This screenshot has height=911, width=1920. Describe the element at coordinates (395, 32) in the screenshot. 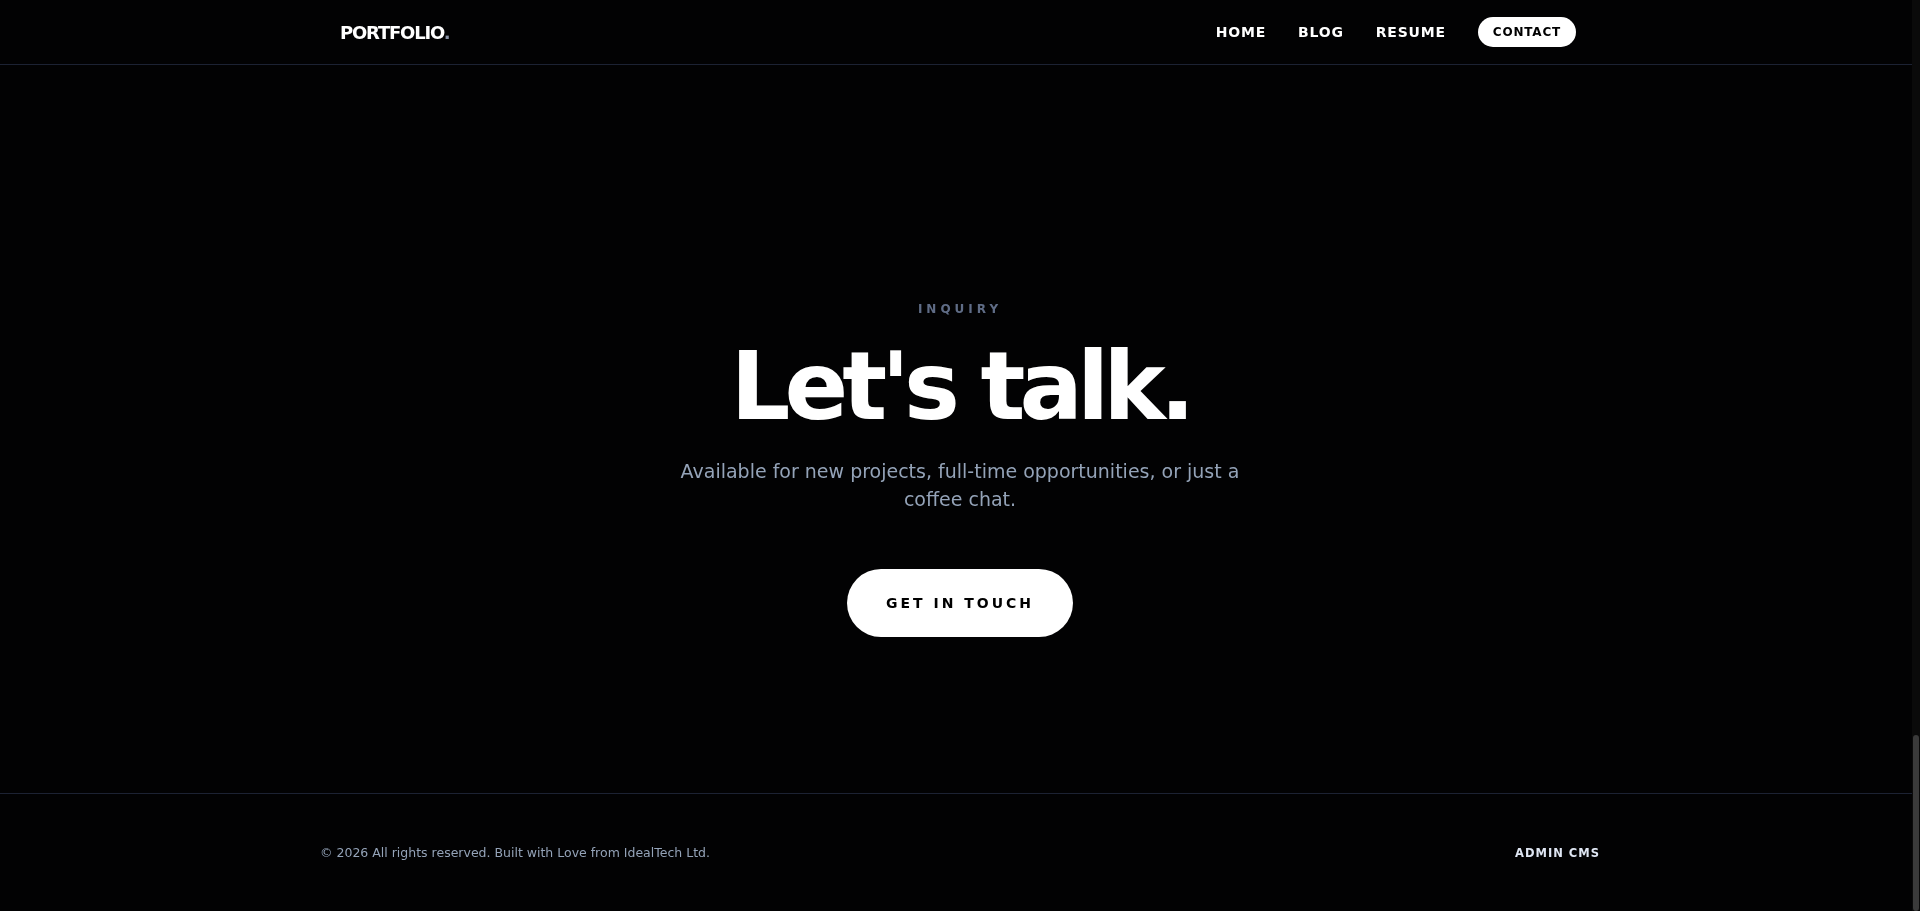

I see `logo: PORTFOLIO.` at that location.